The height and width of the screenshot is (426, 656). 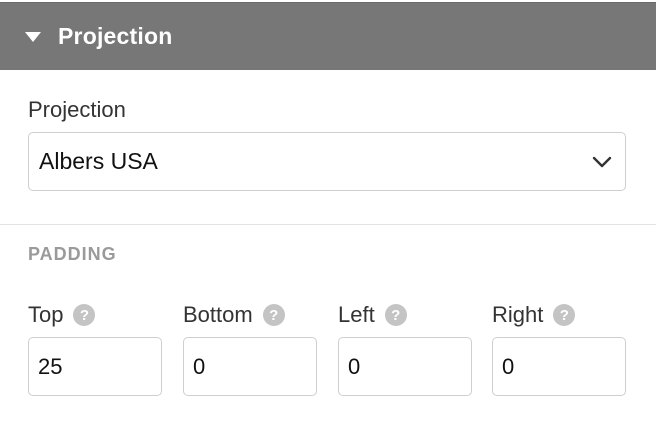 I want to click on projection-label: Projection, so click(x=77, y=109).